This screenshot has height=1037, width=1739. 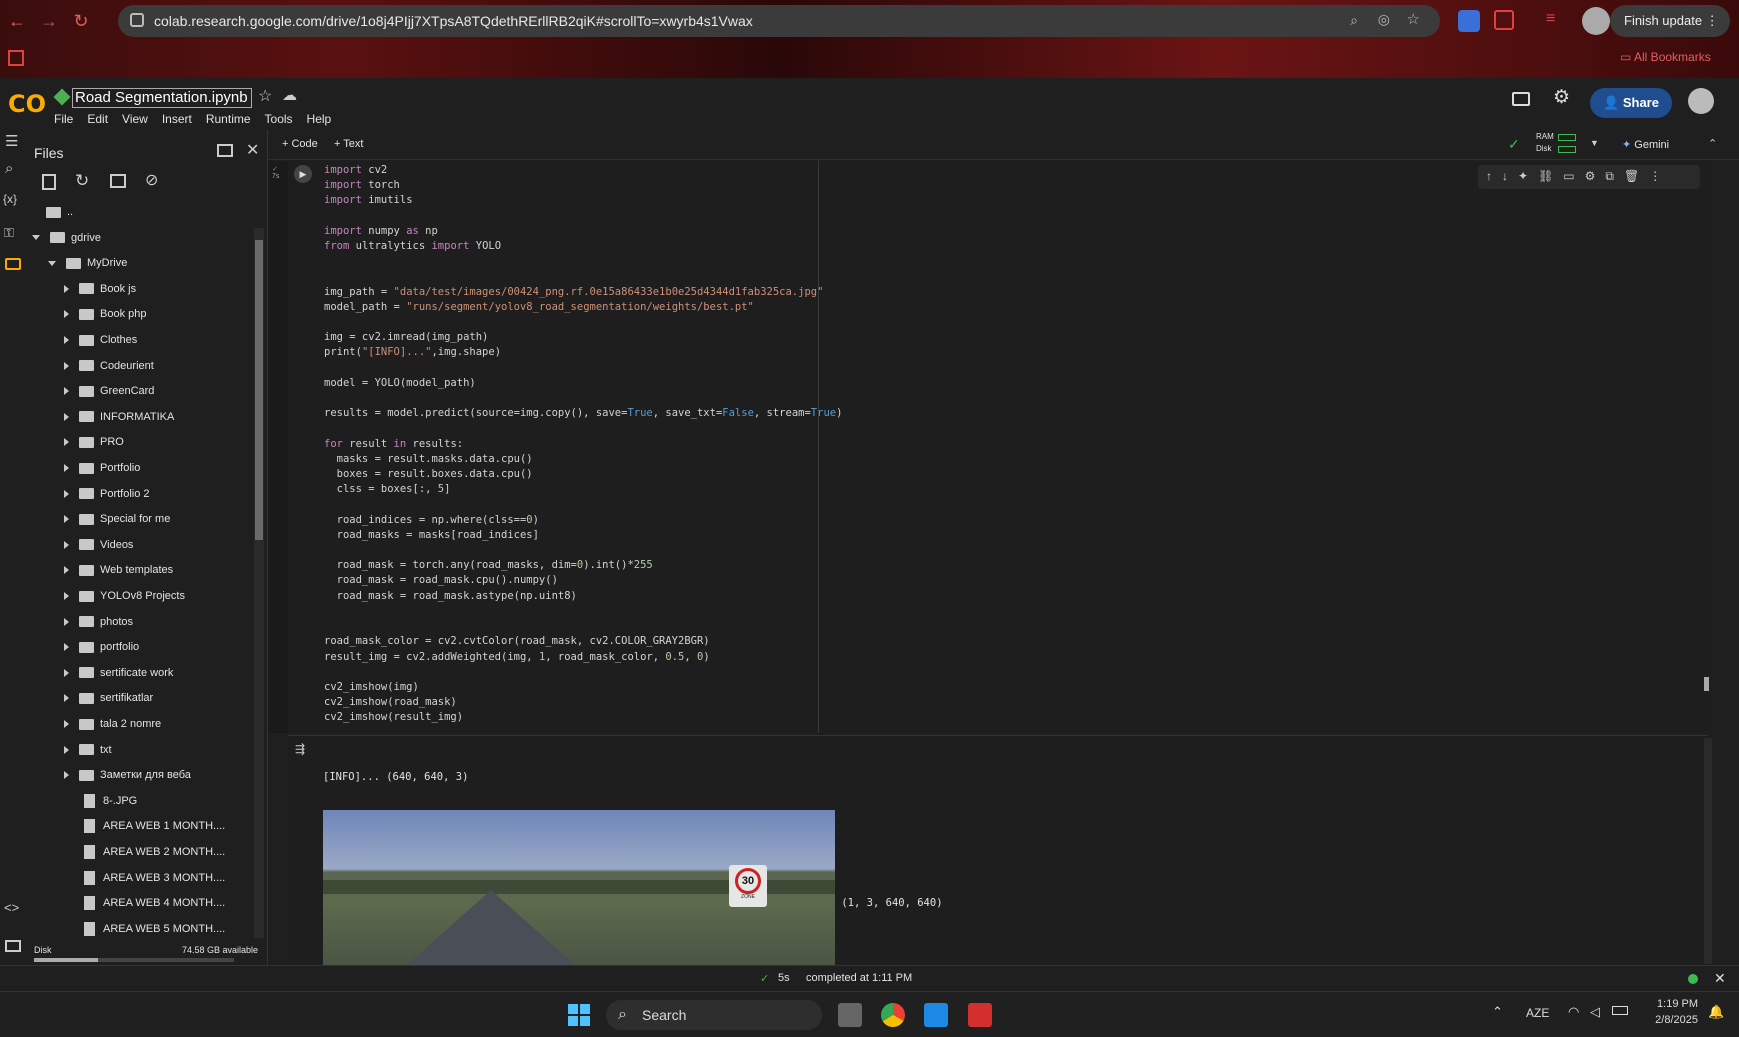 I want to click on refresh-icon: ↻, so click(x=82, y=181).